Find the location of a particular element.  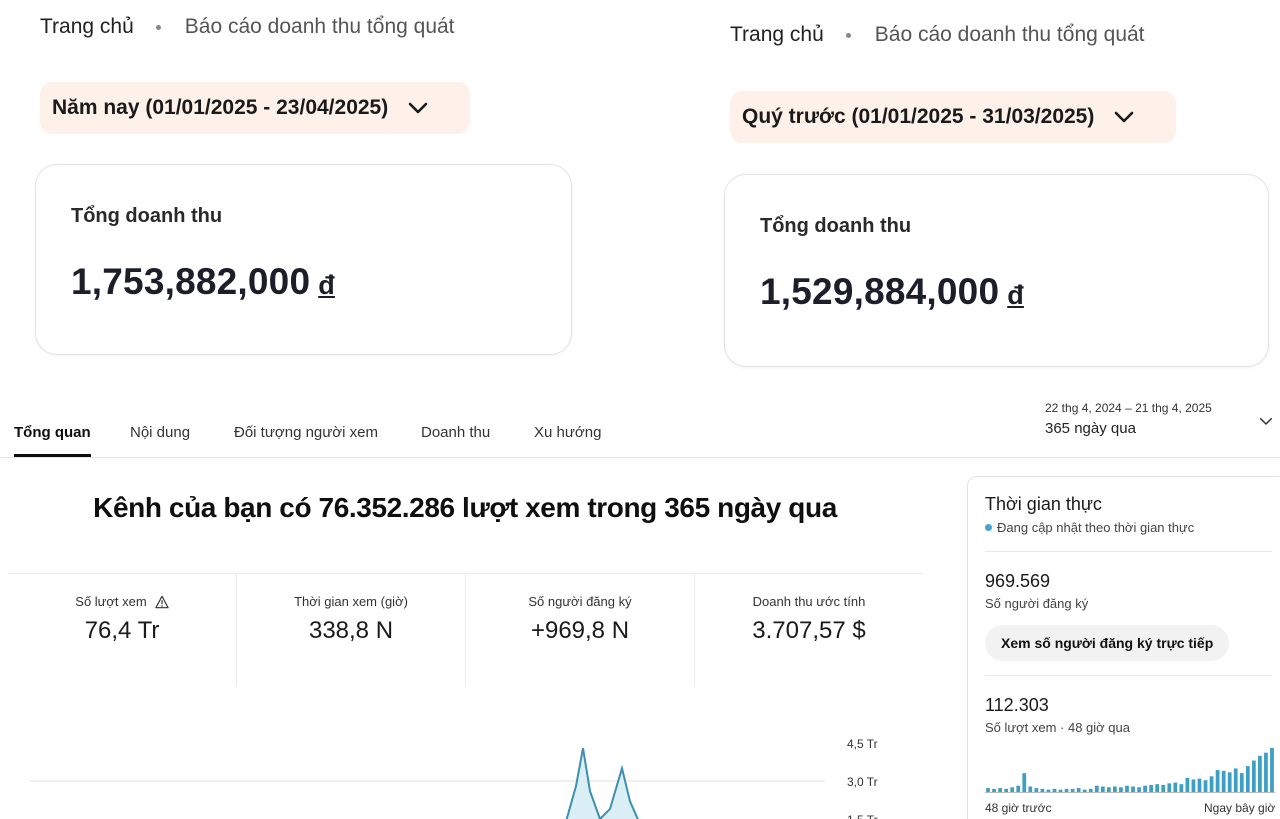

y-tick-label: 4,5 Tr is located at coordinates (862, 744).